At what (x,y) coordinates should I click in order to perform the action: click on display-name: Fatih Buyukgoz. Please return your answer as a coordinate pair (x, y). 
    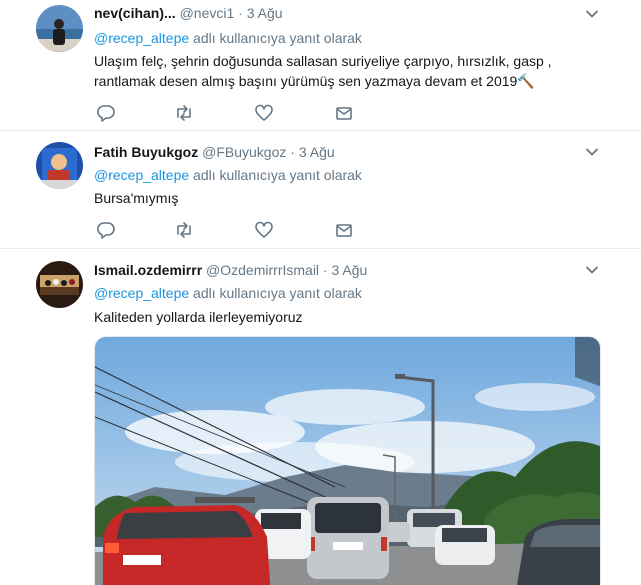
    Looking at the image, I should click on (146, 152).